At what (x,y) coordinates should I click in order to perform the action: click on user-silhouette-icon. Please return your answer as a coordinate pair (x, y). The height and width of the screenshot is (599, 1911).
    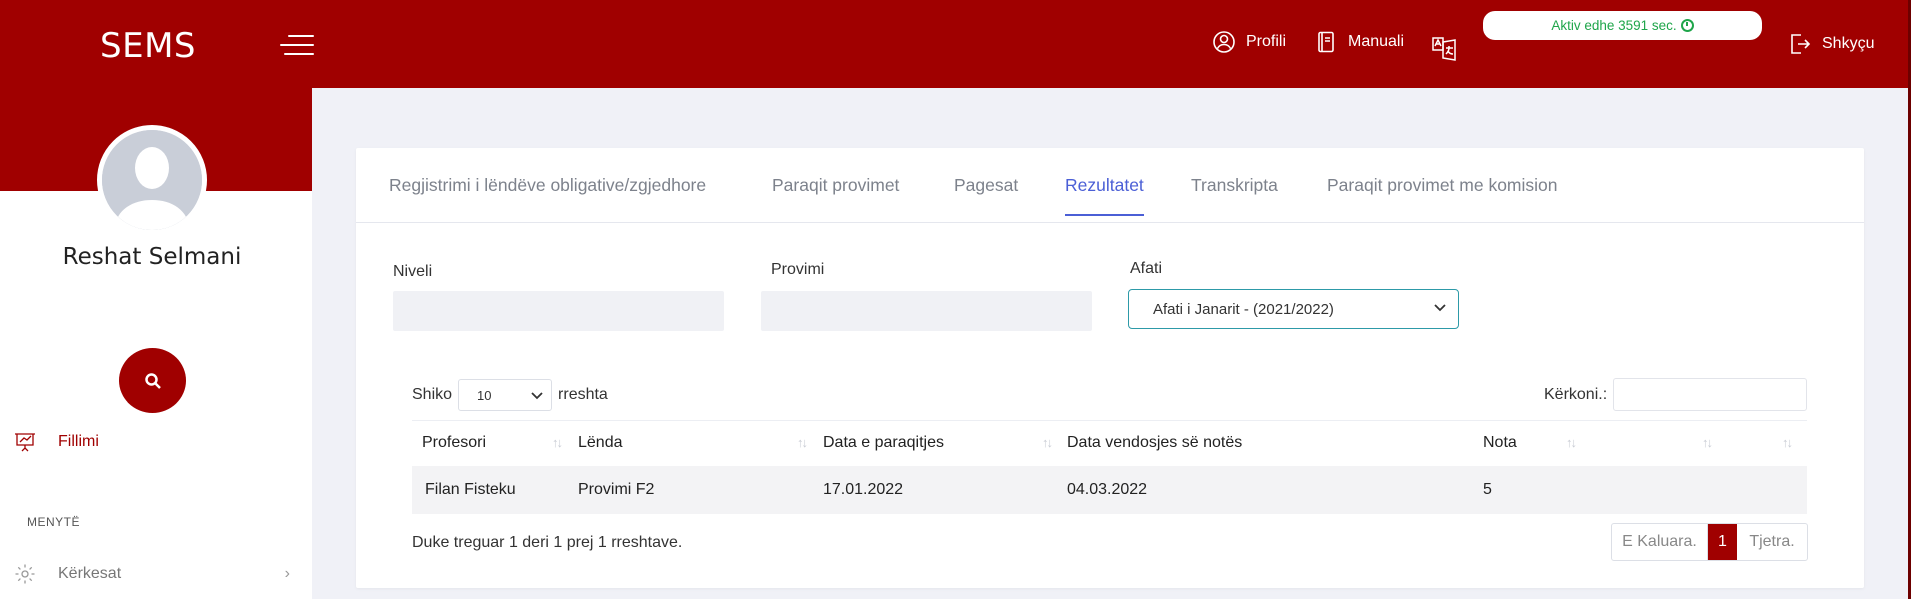
    Looking at the image, I should click on (152, 180).